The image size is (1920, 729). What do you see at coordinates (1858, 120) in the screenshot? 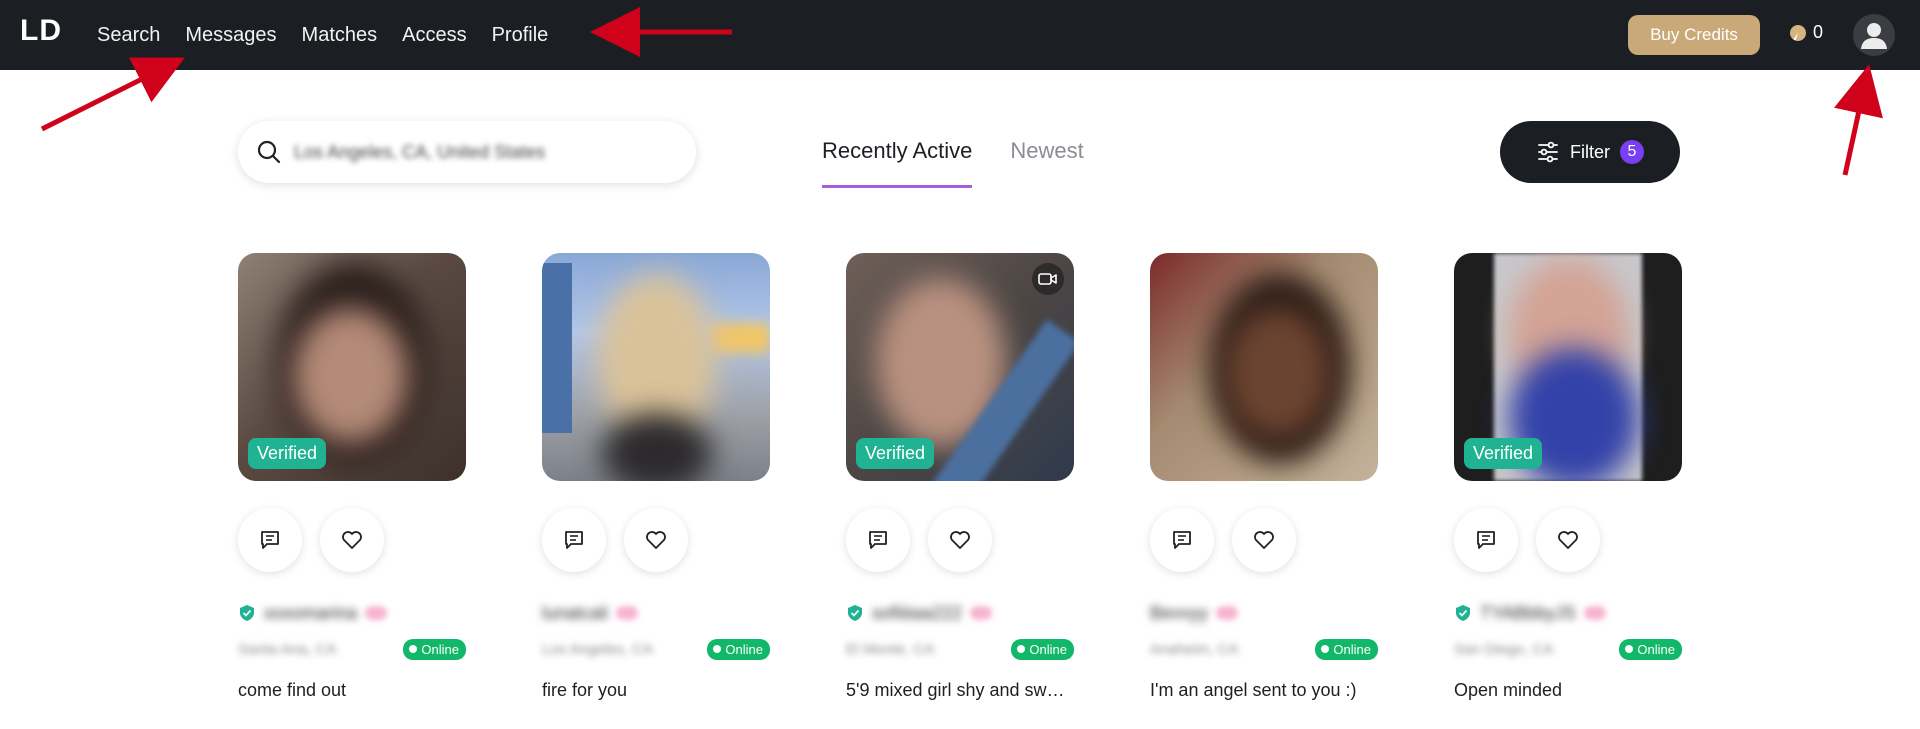
I see `arrow-to-avatar` at bounding box center [1858, 120].